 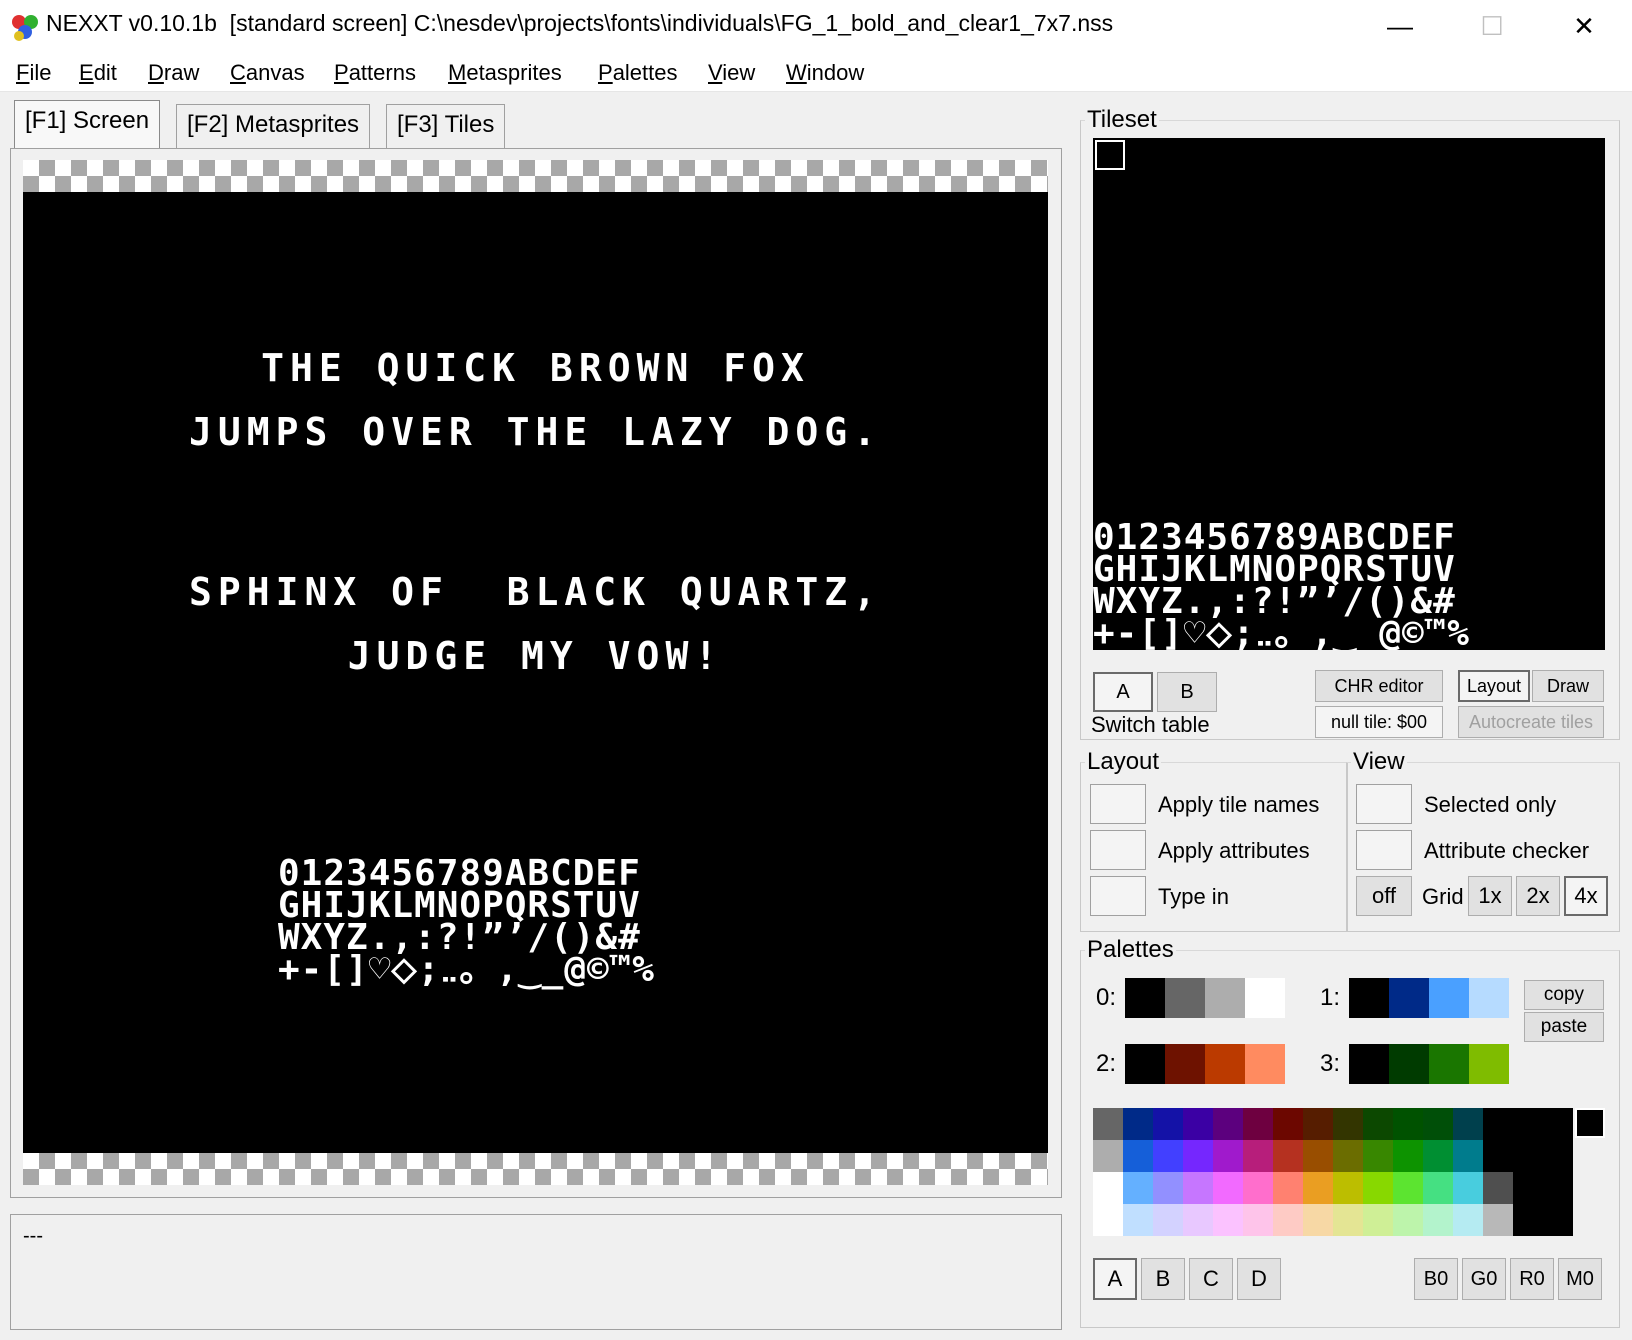 I want to click on apply-attributes-toggle, so click(x=1118, y=850).